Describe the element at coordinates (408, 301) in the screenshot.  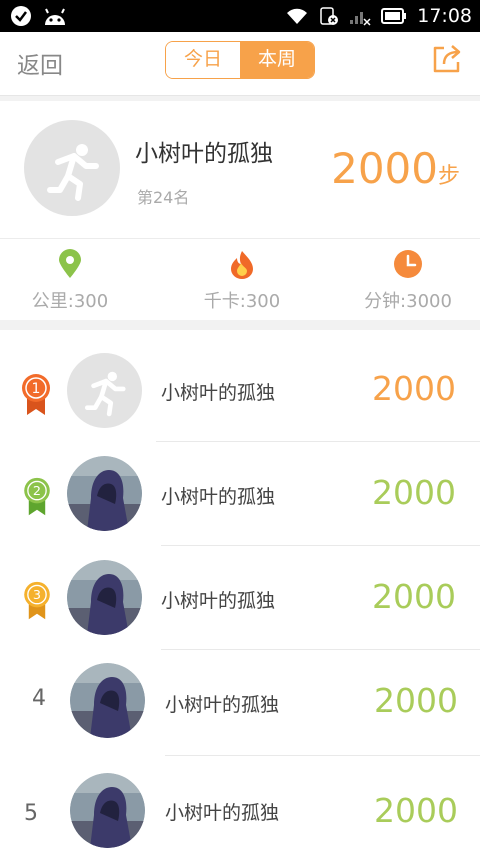
I see `stat-minutes-label: 分钟:3000` at that location.